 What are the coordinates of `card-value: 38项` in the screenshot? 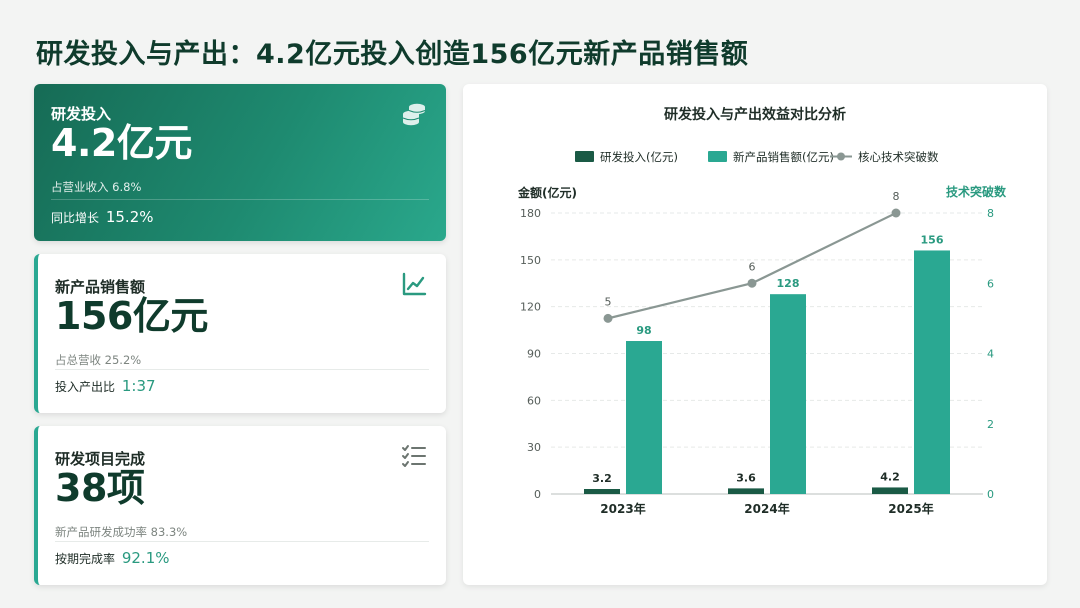 It's located at (100, 488).